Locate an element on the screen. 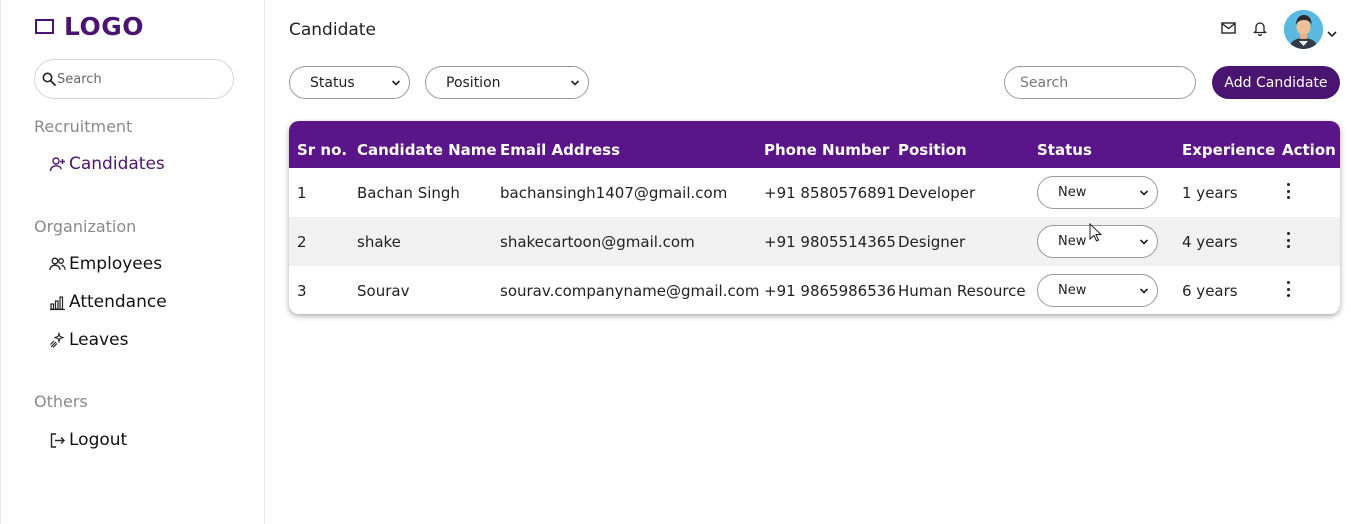 The height and width of the screenshot is (524, 1351). column-header: Experience is located at coordinates (1229, 150).